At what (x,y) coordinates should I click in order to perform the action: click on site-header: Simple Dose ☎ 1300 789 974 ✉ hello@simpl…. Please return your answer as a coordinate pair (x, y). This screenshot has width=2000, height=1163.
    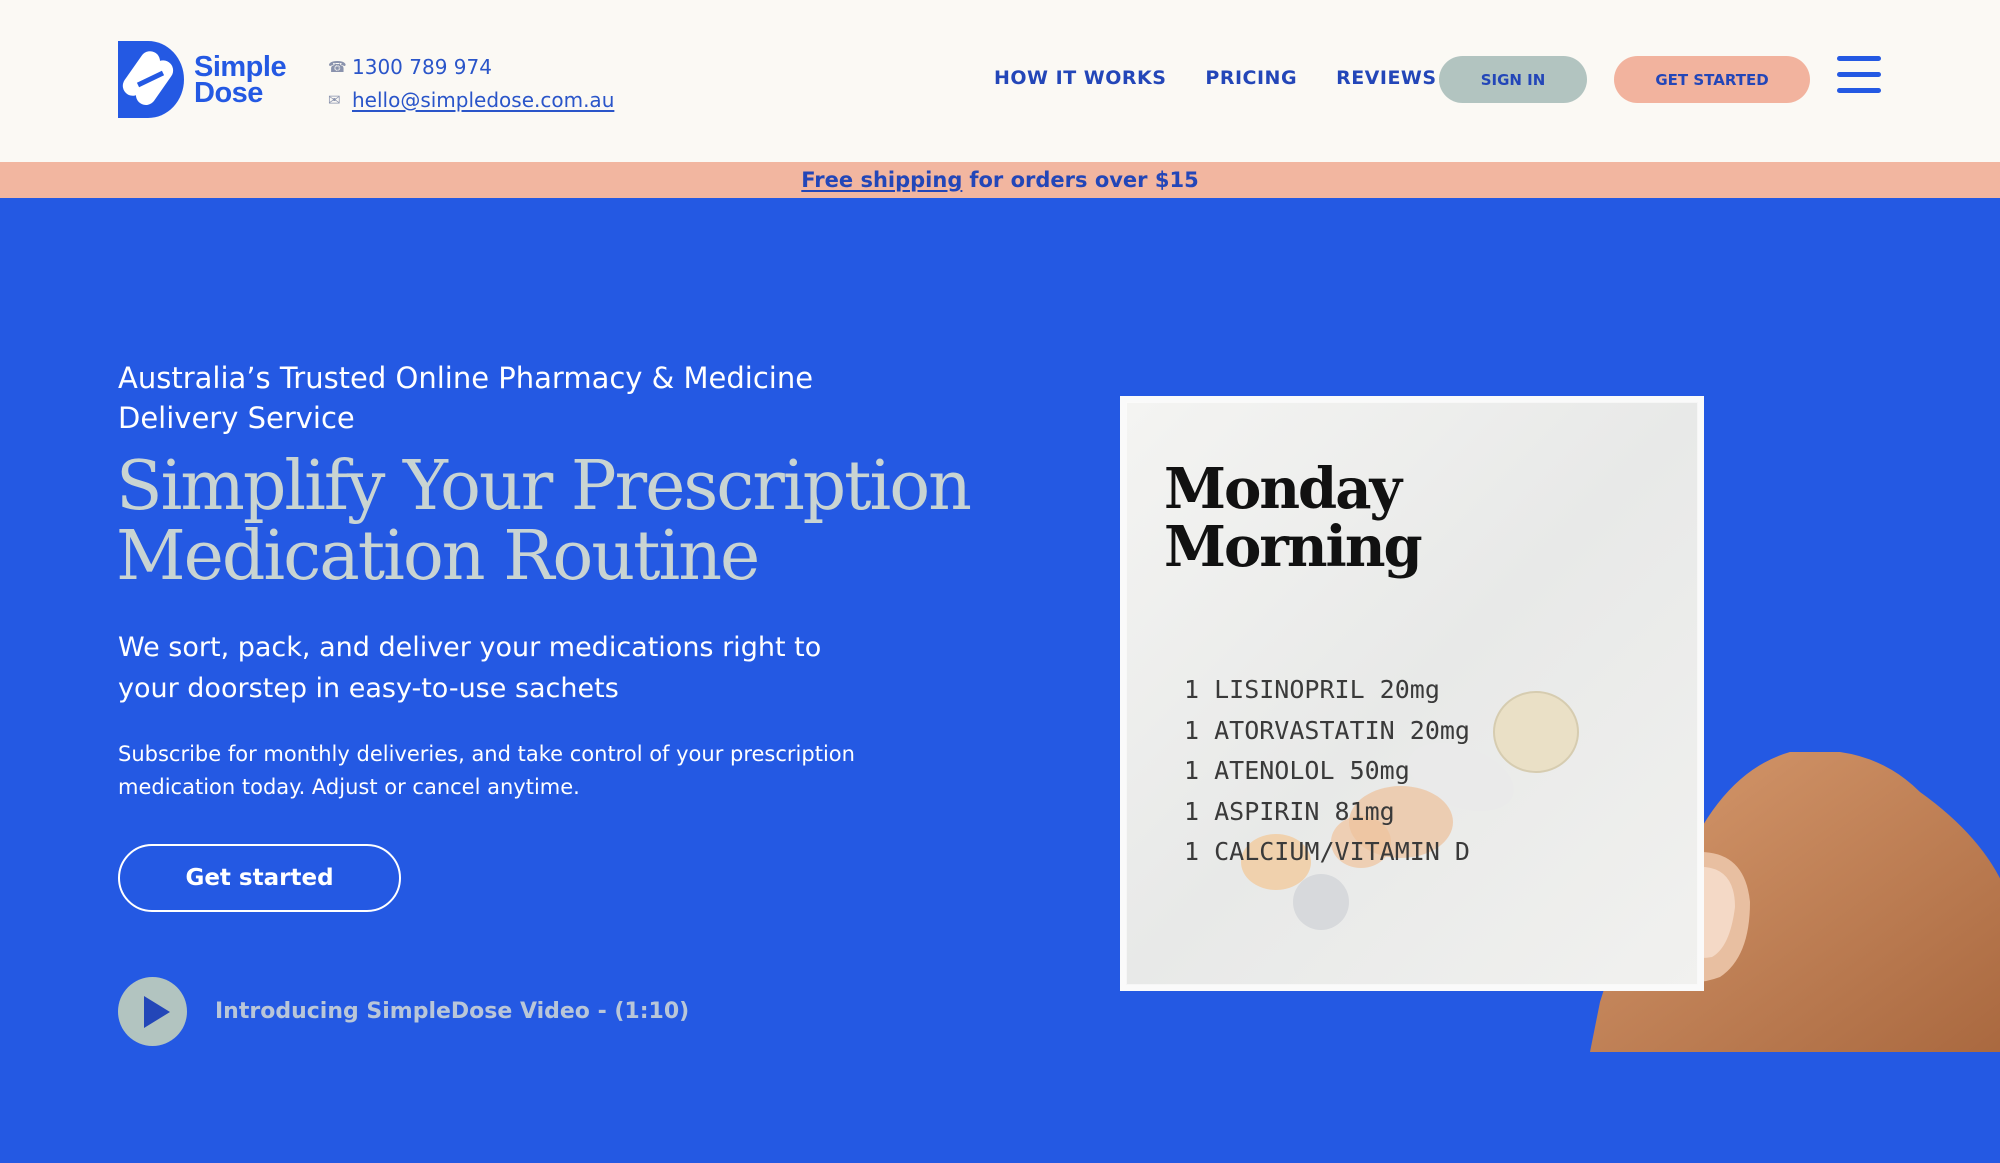
    Looking at the image, I should click on (1000, 81).